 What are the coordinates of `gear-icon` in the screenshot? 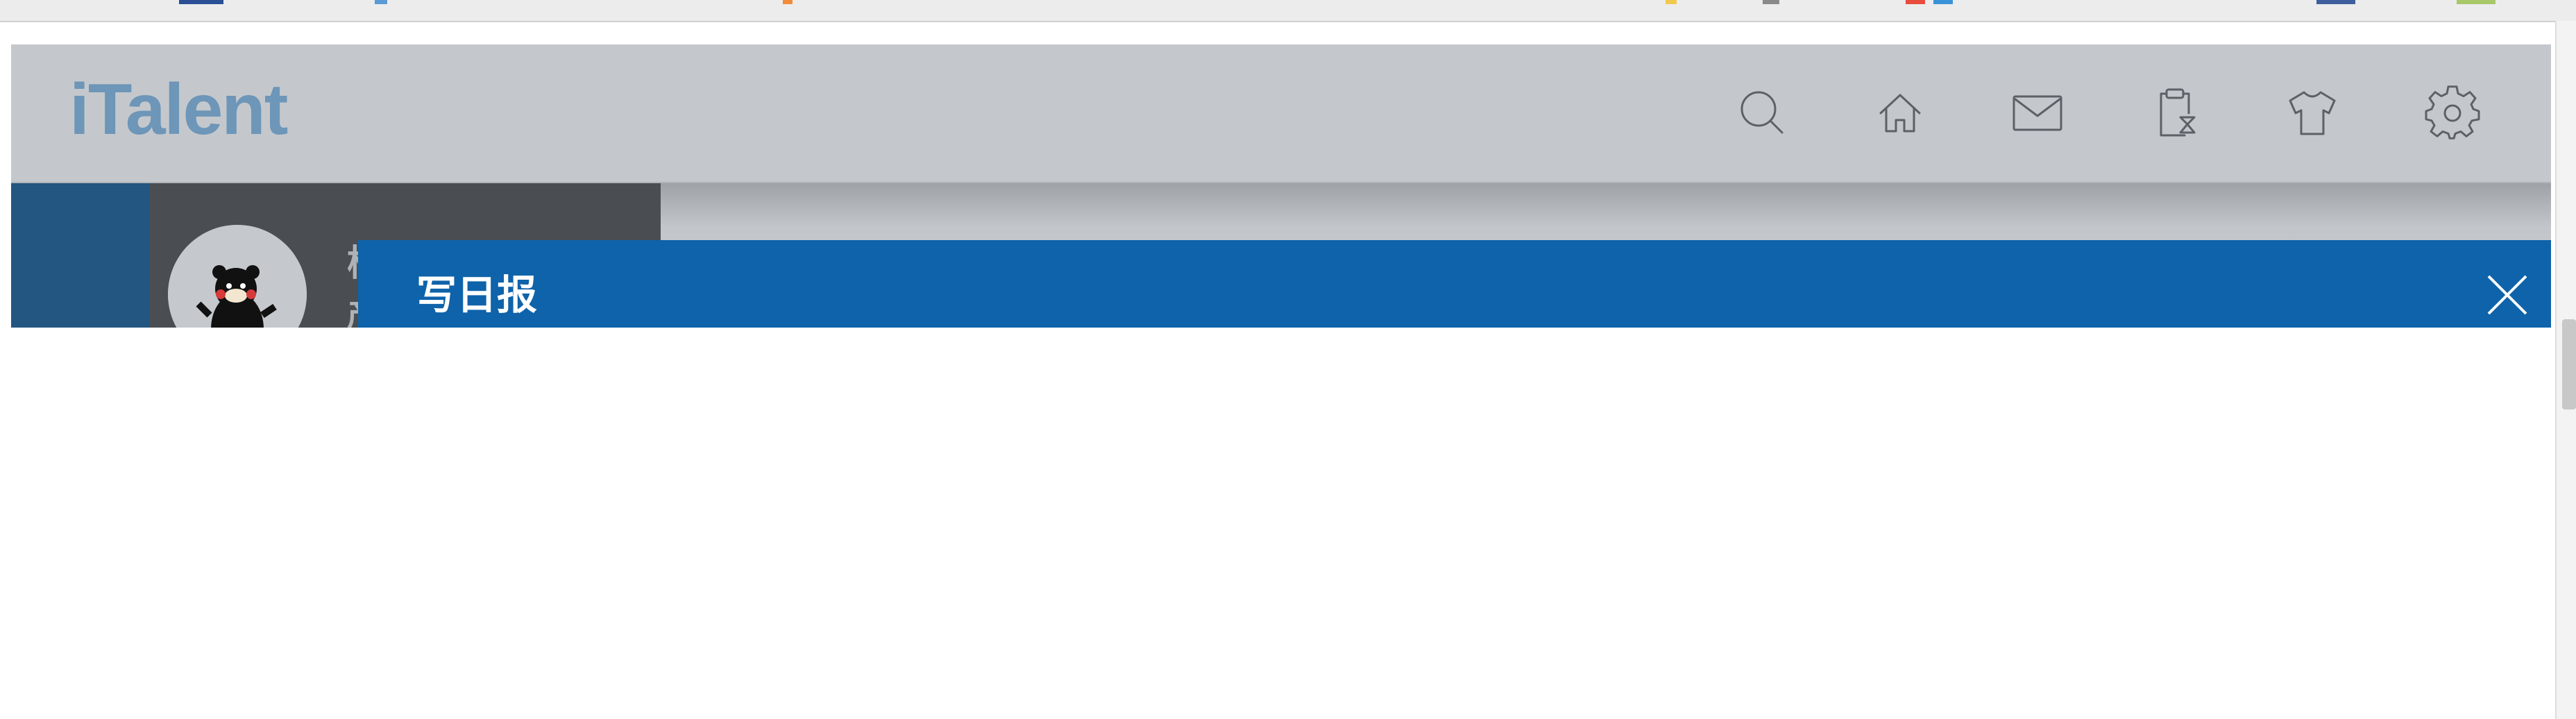 It's located at (2453, 113).